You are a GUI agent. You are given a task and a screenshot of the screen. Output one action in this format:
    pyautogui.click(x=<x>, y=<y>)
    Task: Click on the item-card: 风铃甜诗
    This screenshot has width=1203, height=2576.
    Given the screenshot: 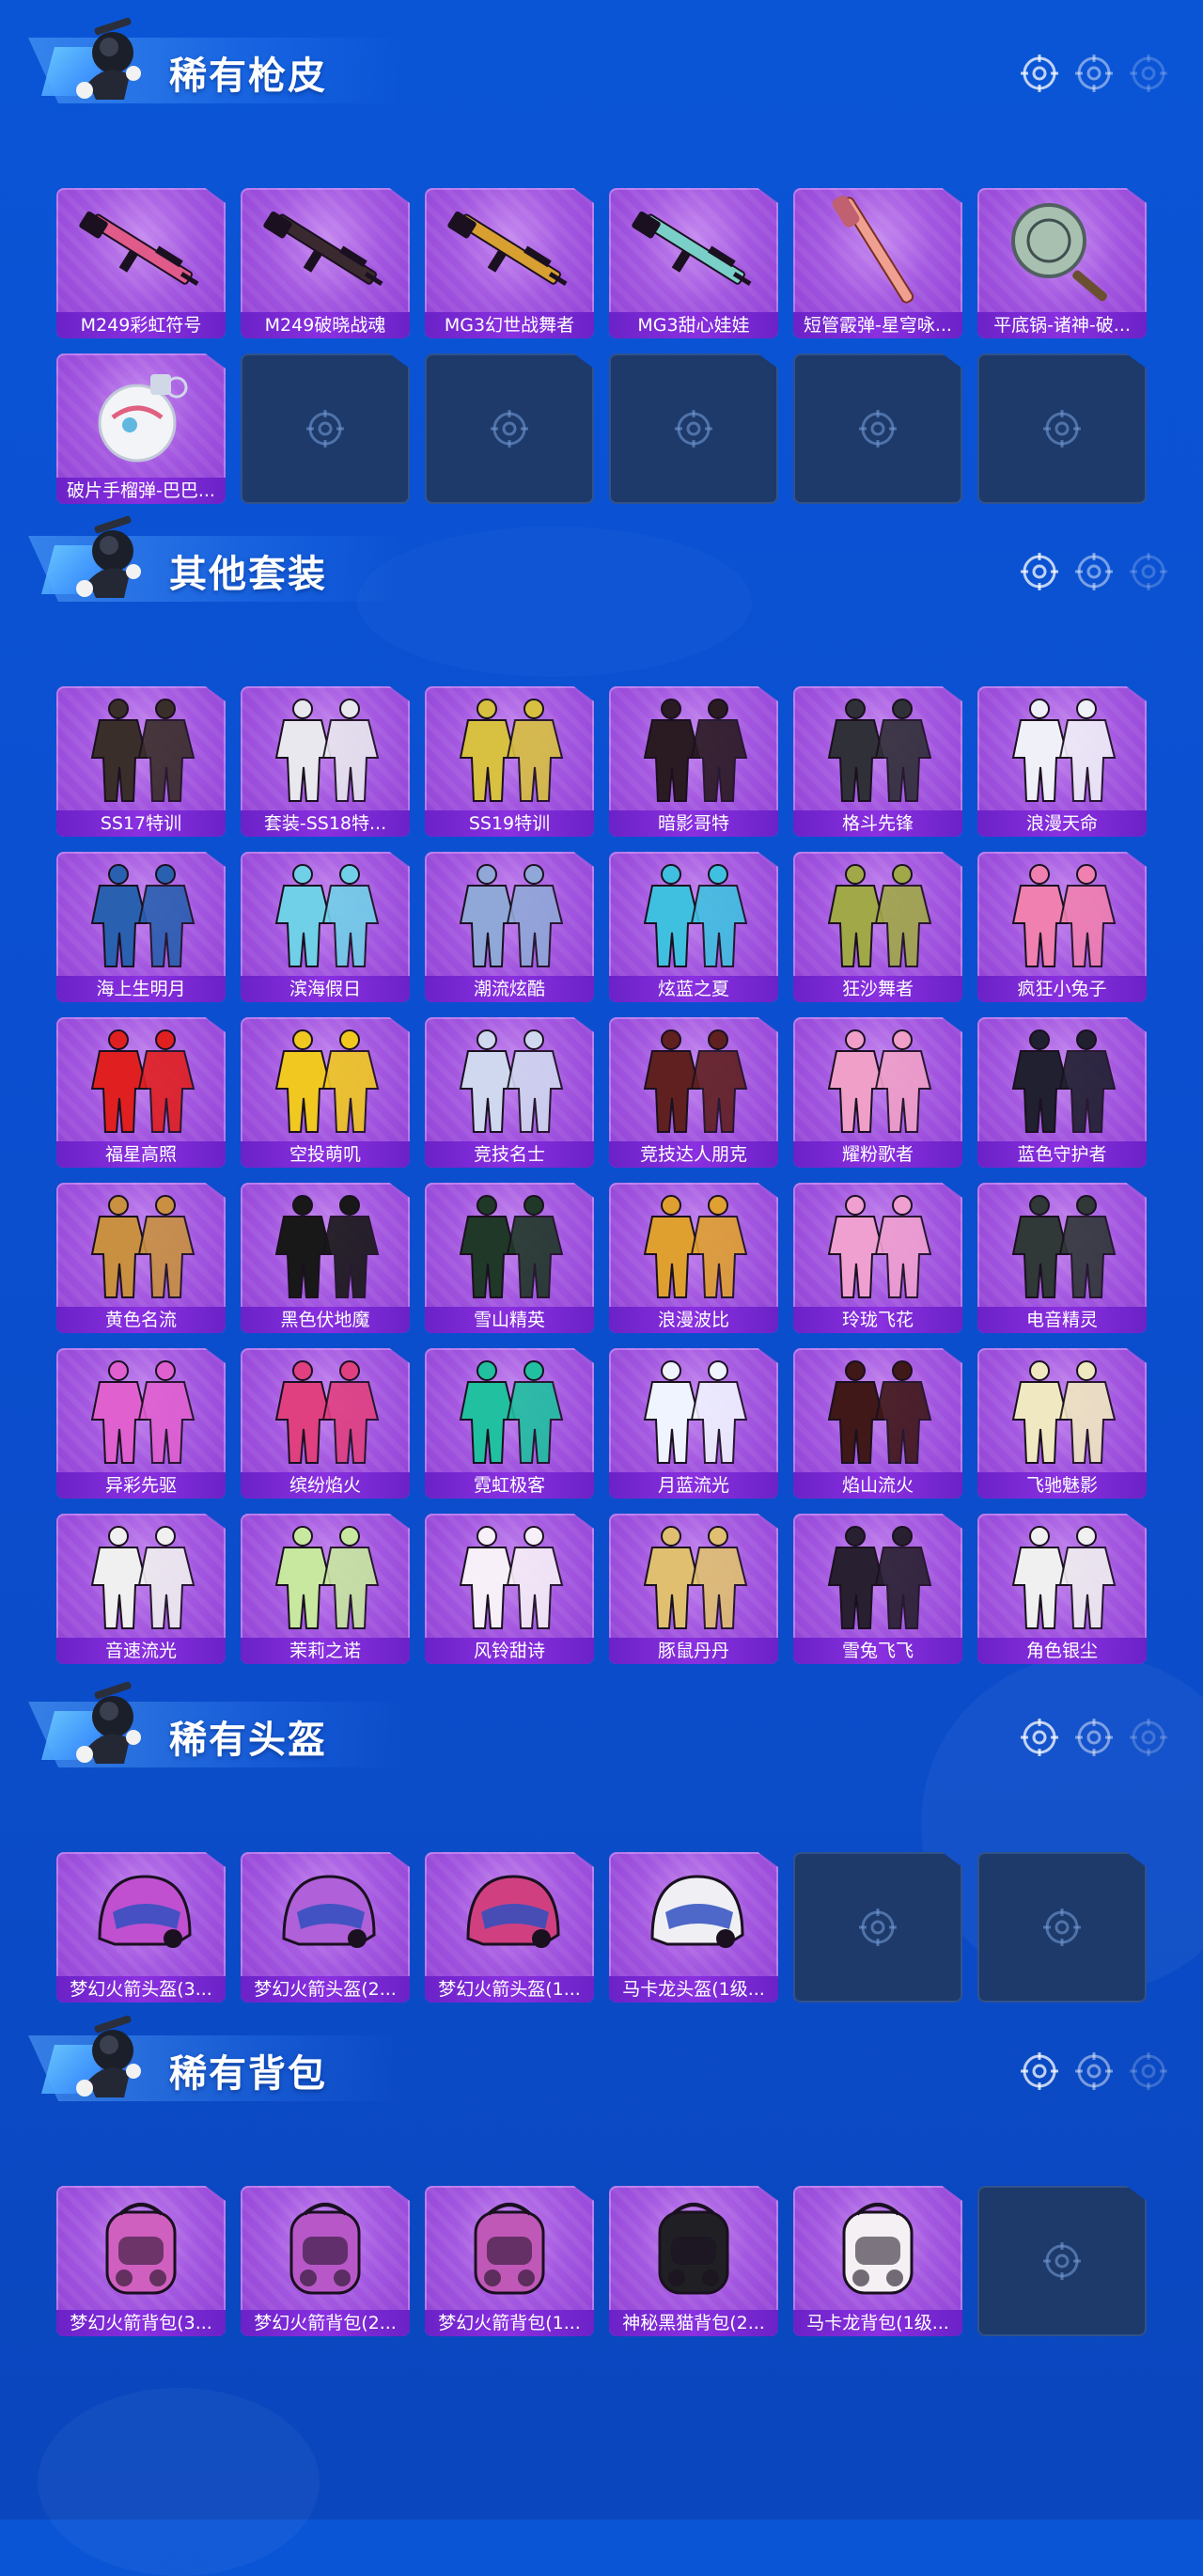 What is the action you would take?
    pyautogui.click(x=509, y=1589)
    